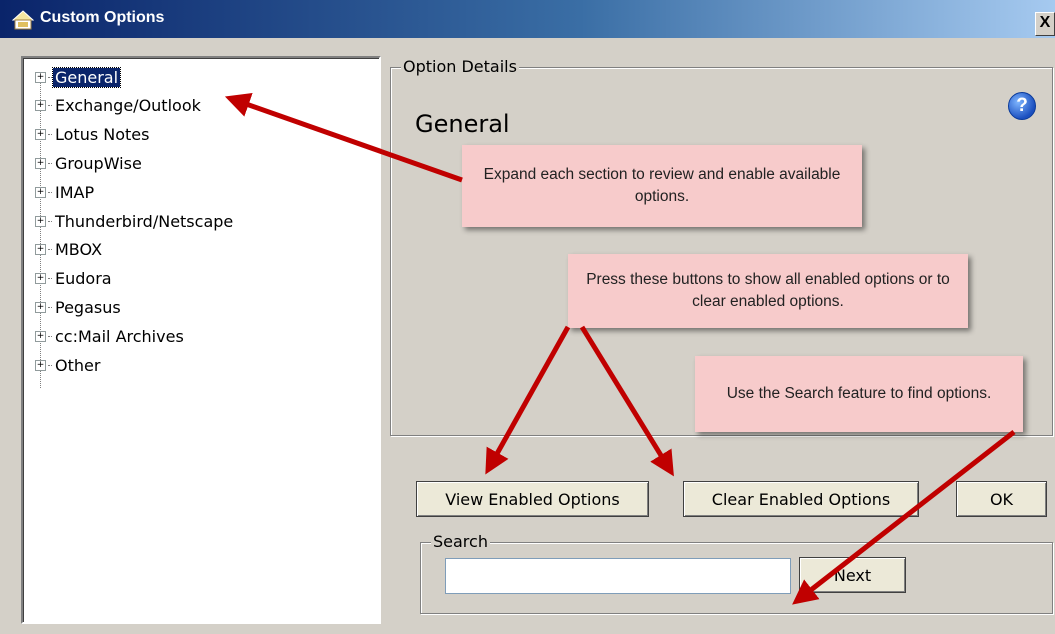  Describe the element at coordinates (119, 336) in the screenshot. I see `tree-item-label: cc:Mail Archives` at that location.